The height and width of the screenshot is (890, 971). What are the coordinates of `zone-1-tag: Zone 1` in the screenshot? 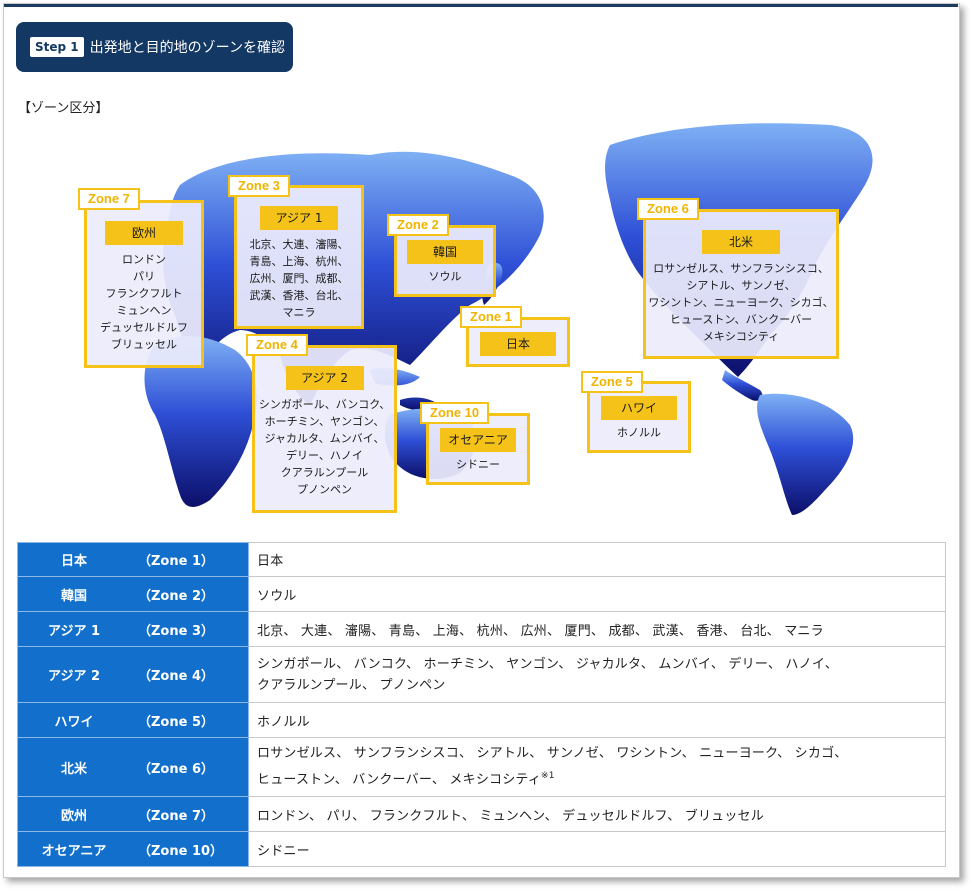 It's located at (491, 317).